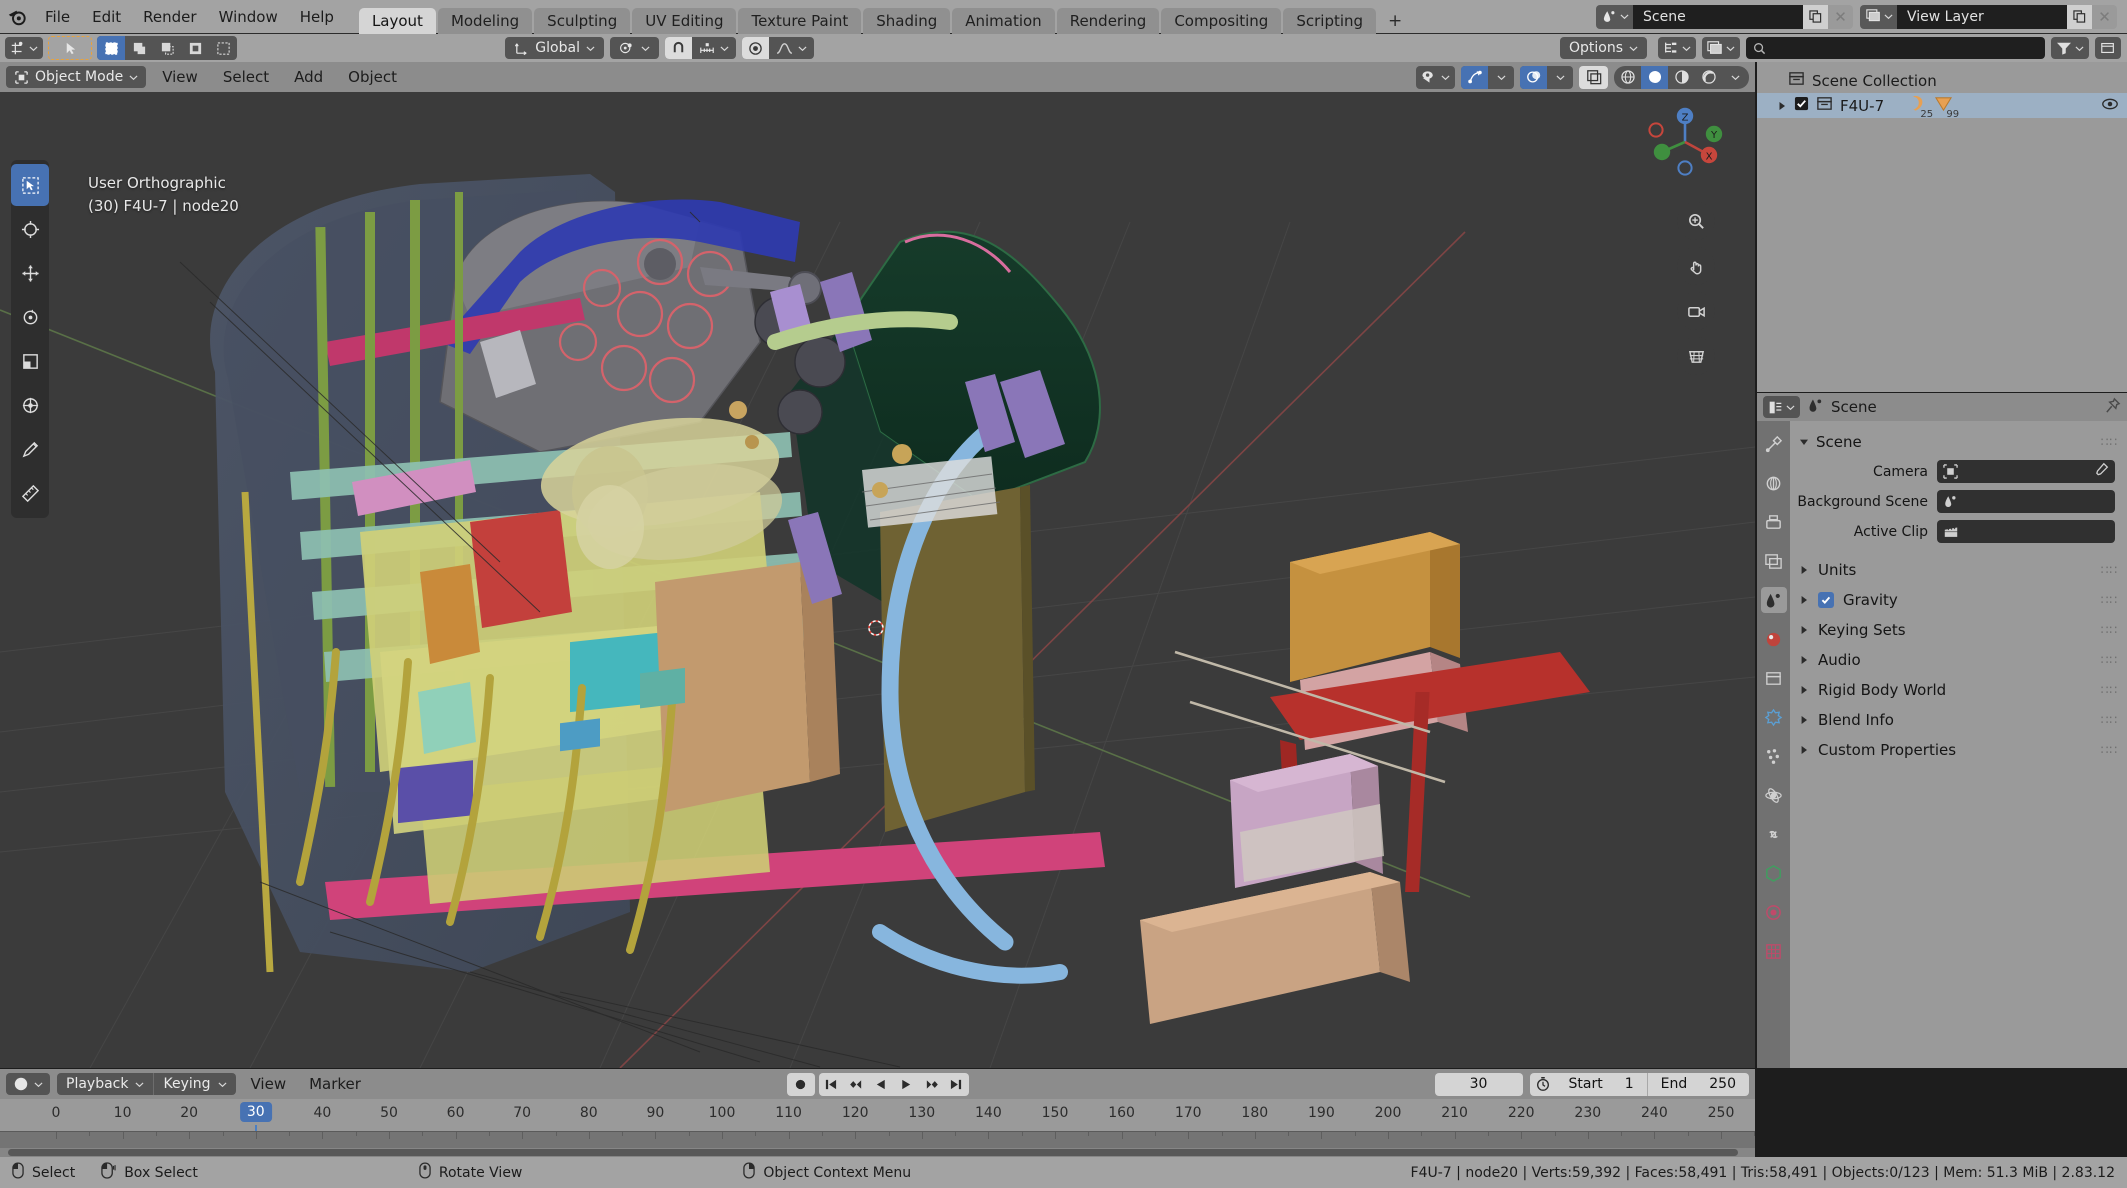 The image size is (2127, 1188). Describe the element at coordinates (255, 1112) in the screenshot. I see `timeline-playhead-label: 30` at that location.